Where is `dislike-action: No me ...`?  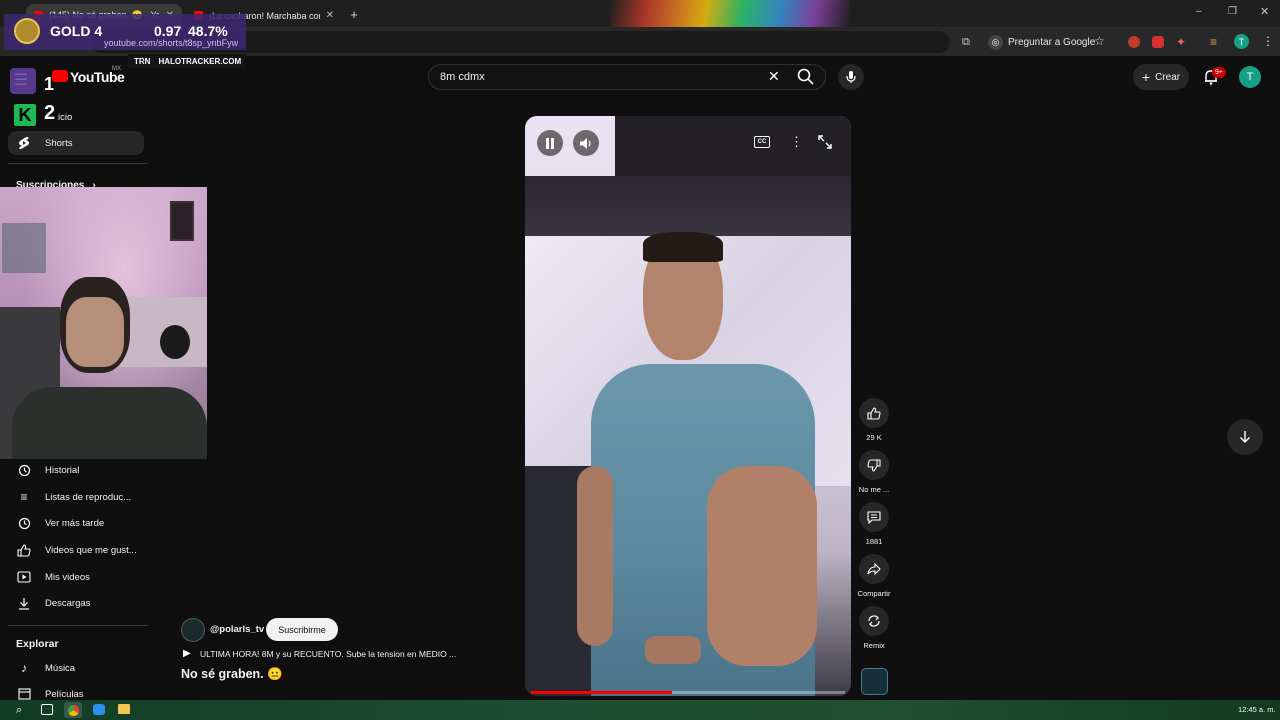
dislike-action: No me ... is located at coordinates (874, 472).